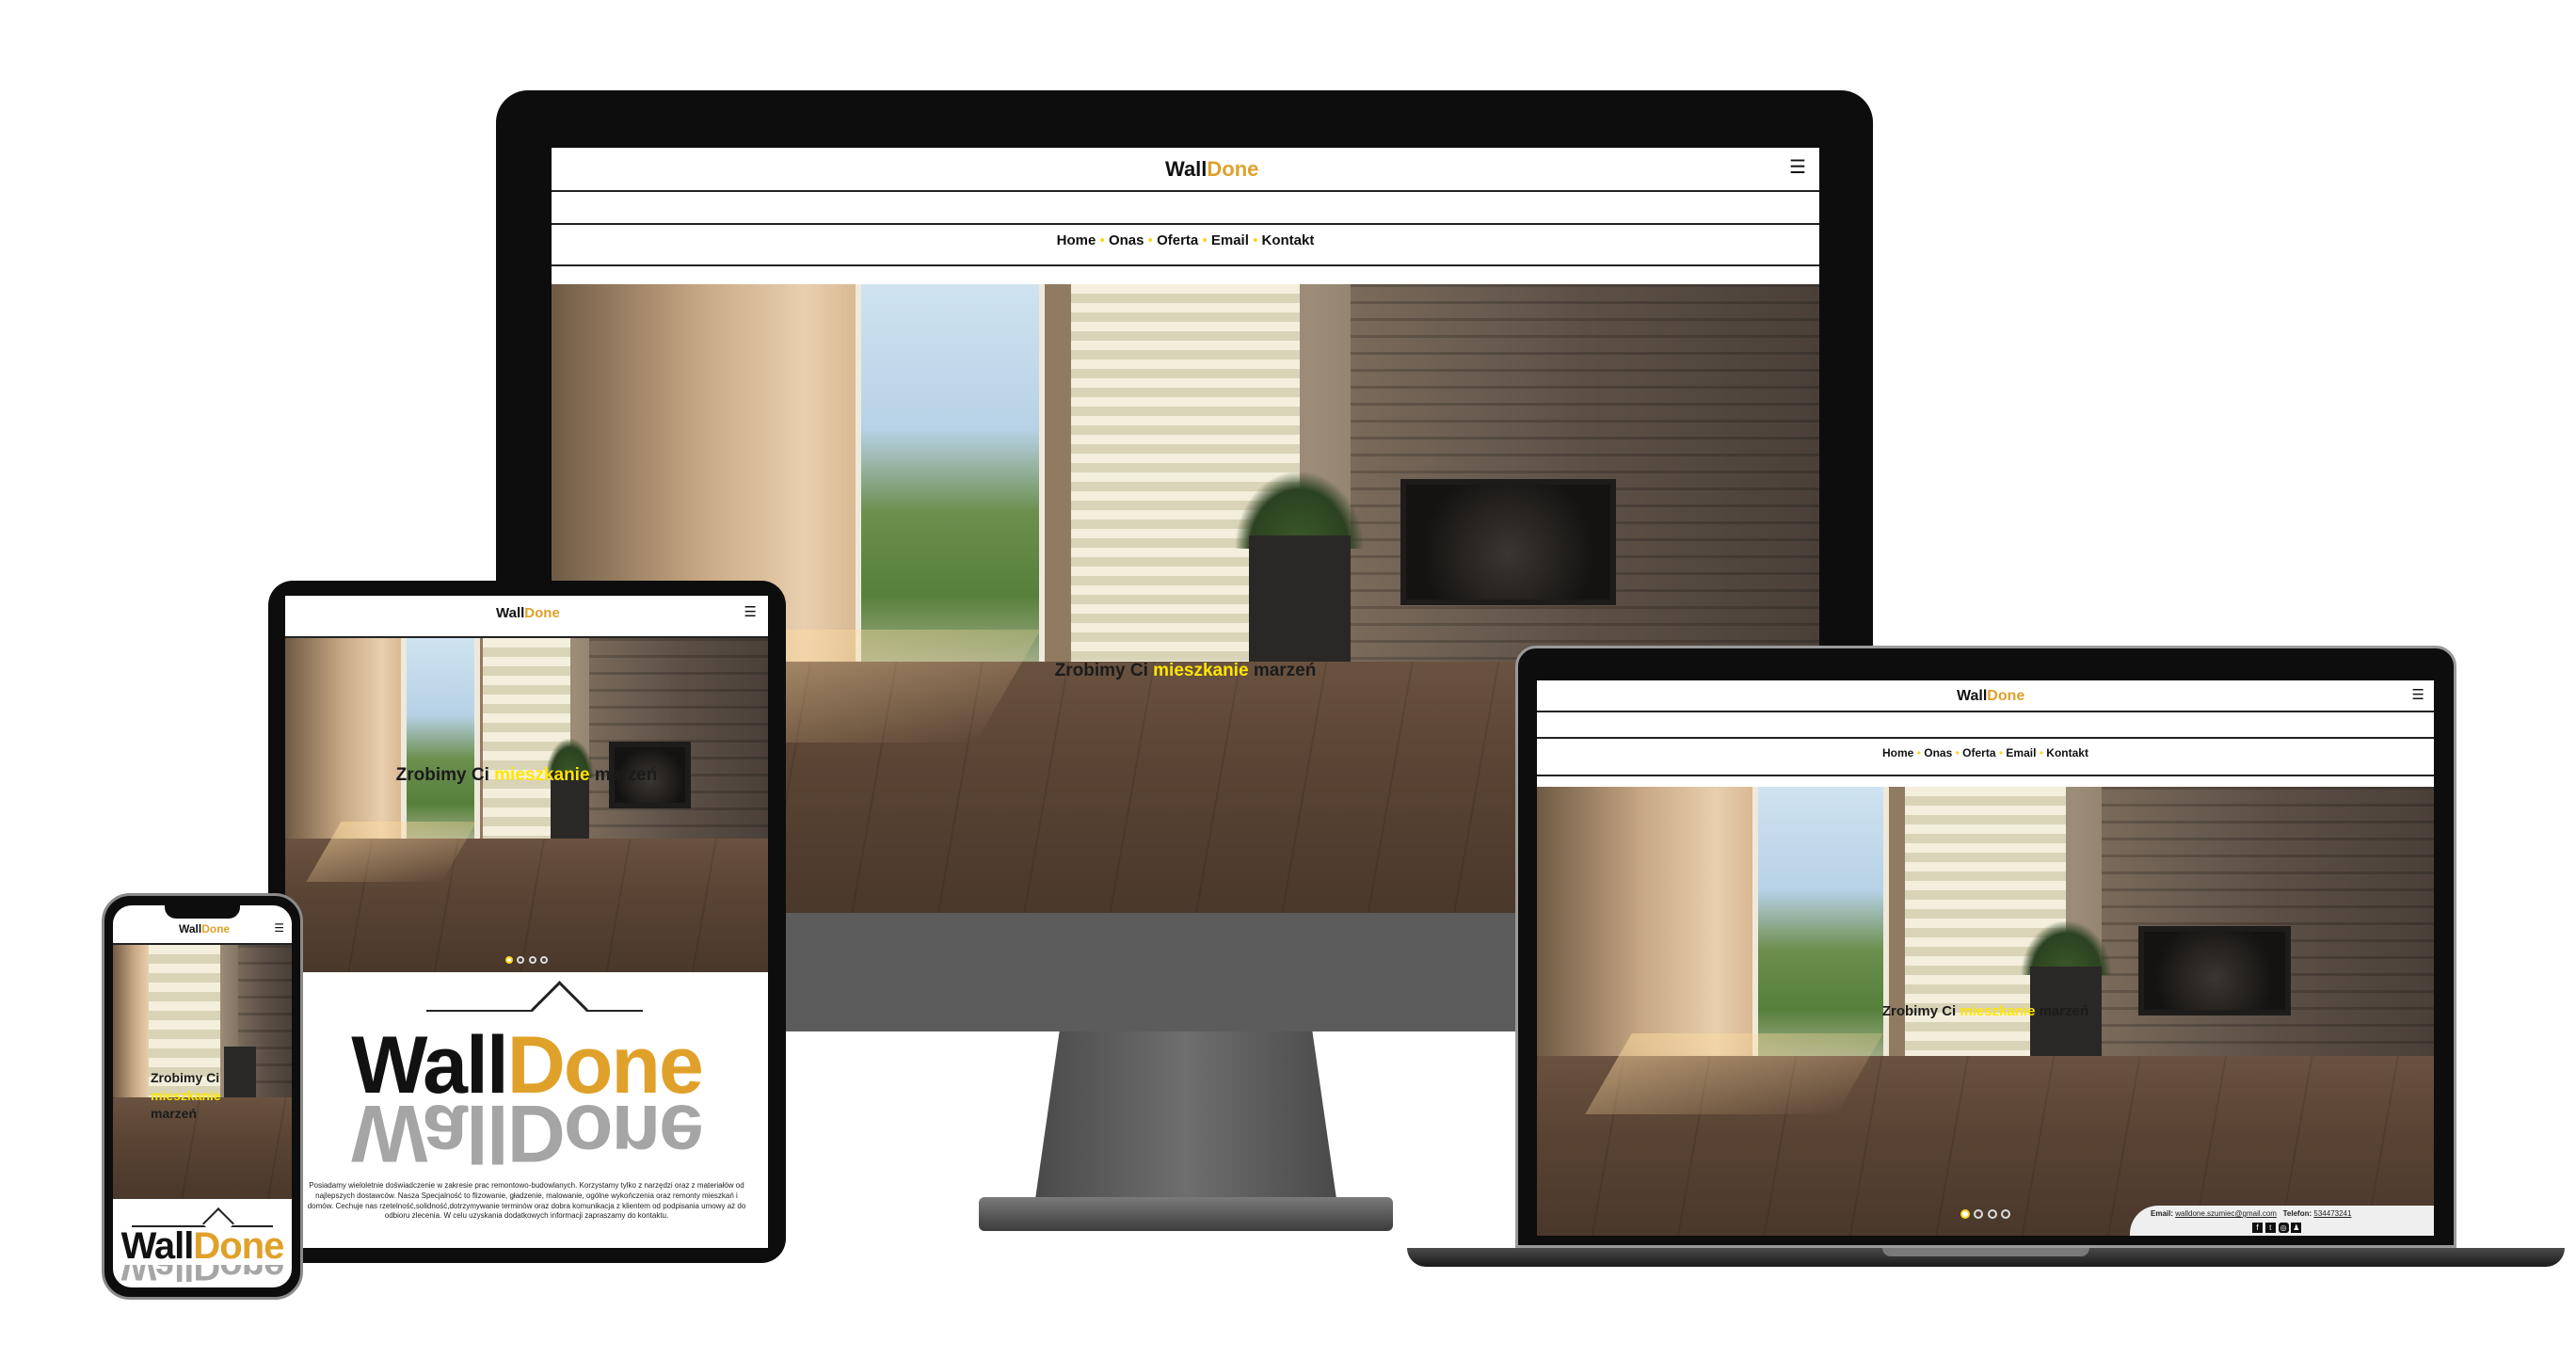 The height and width of the screenshot is (1359, 2576). Describe the element at coordinates (2332, 1213) in the screenshot. I see `footer-phone-link: 534473241` at that location.